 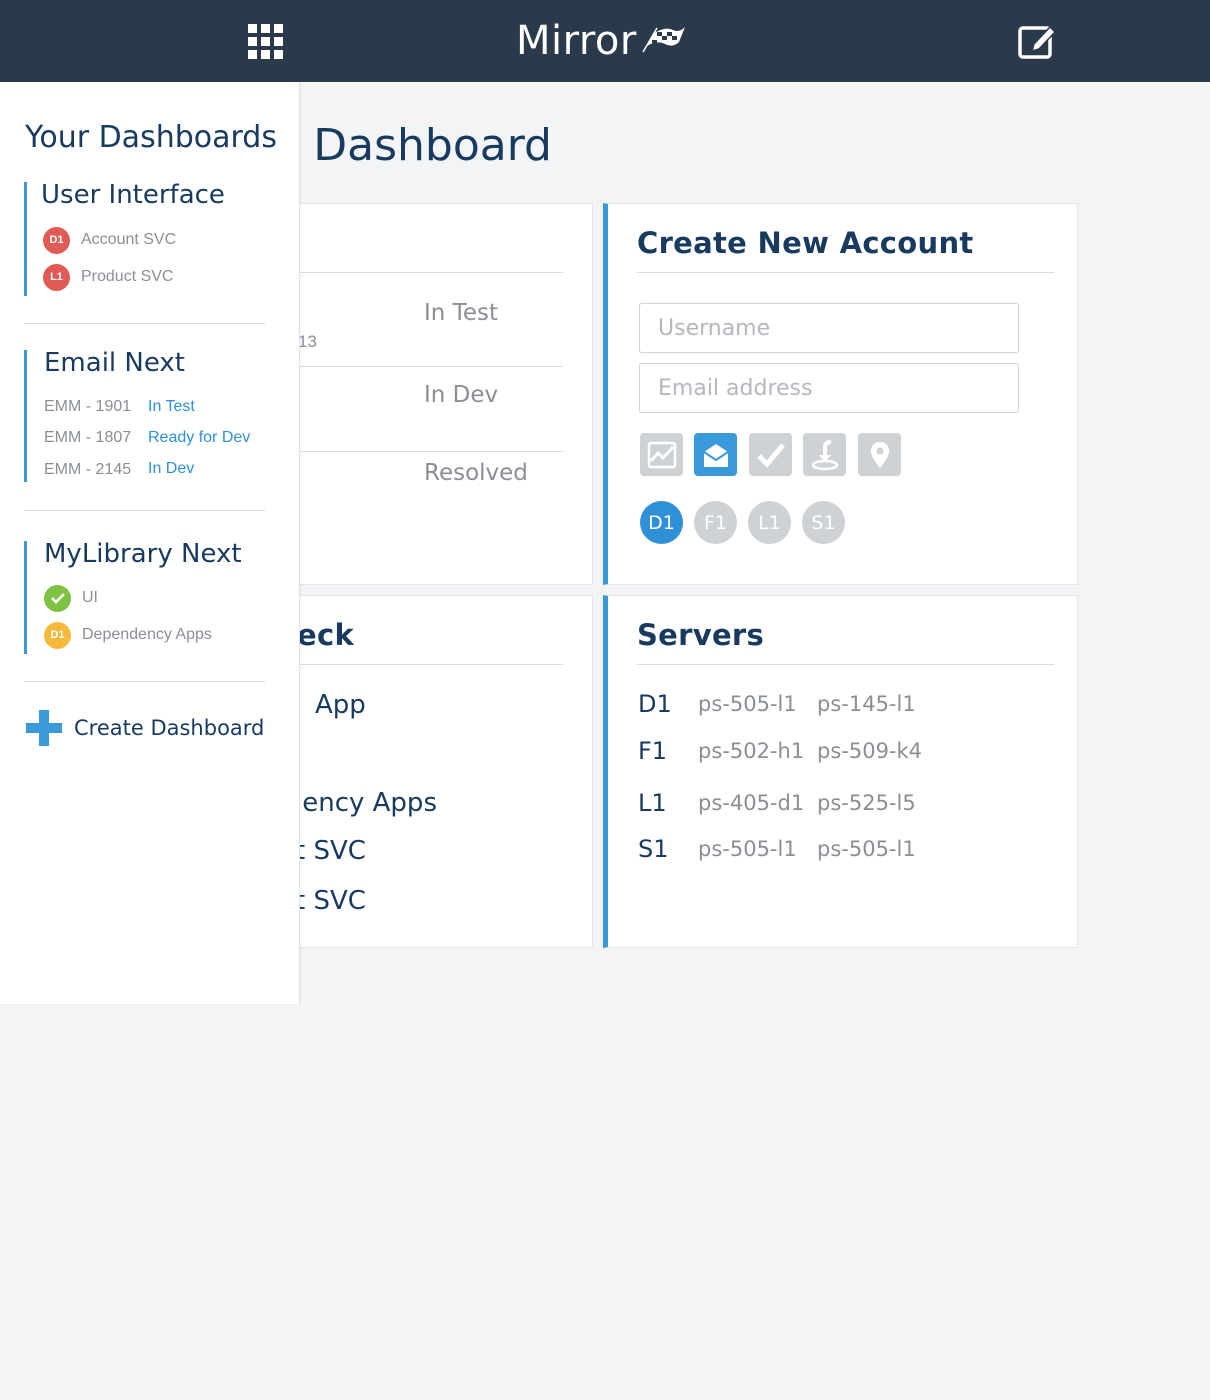 What do you see at coordinates (144, 596) in the screenshot?
I see `sidebar-group-mylibrary-next: MyLibrary Next UI D1 Dependency Apps` at bounding box center [144, 596].